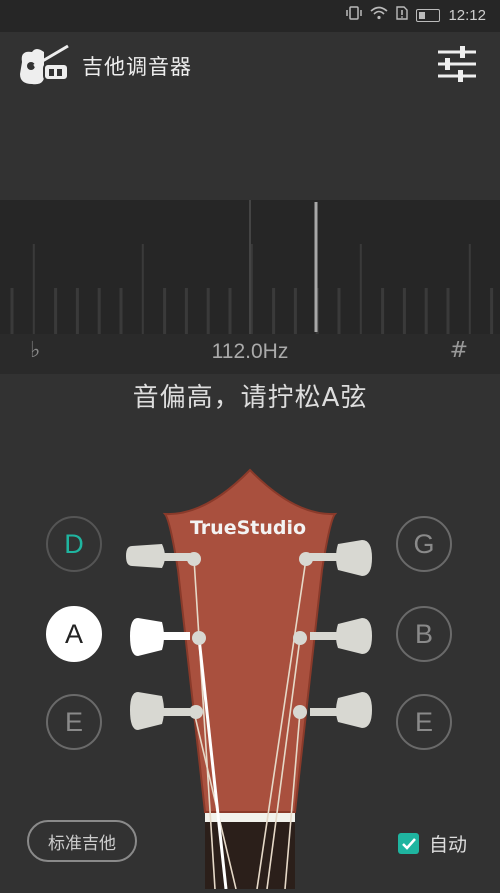  Describe the element at coordinates (74, 544) in the screenshot. I see `string-button-d: D` at that location.